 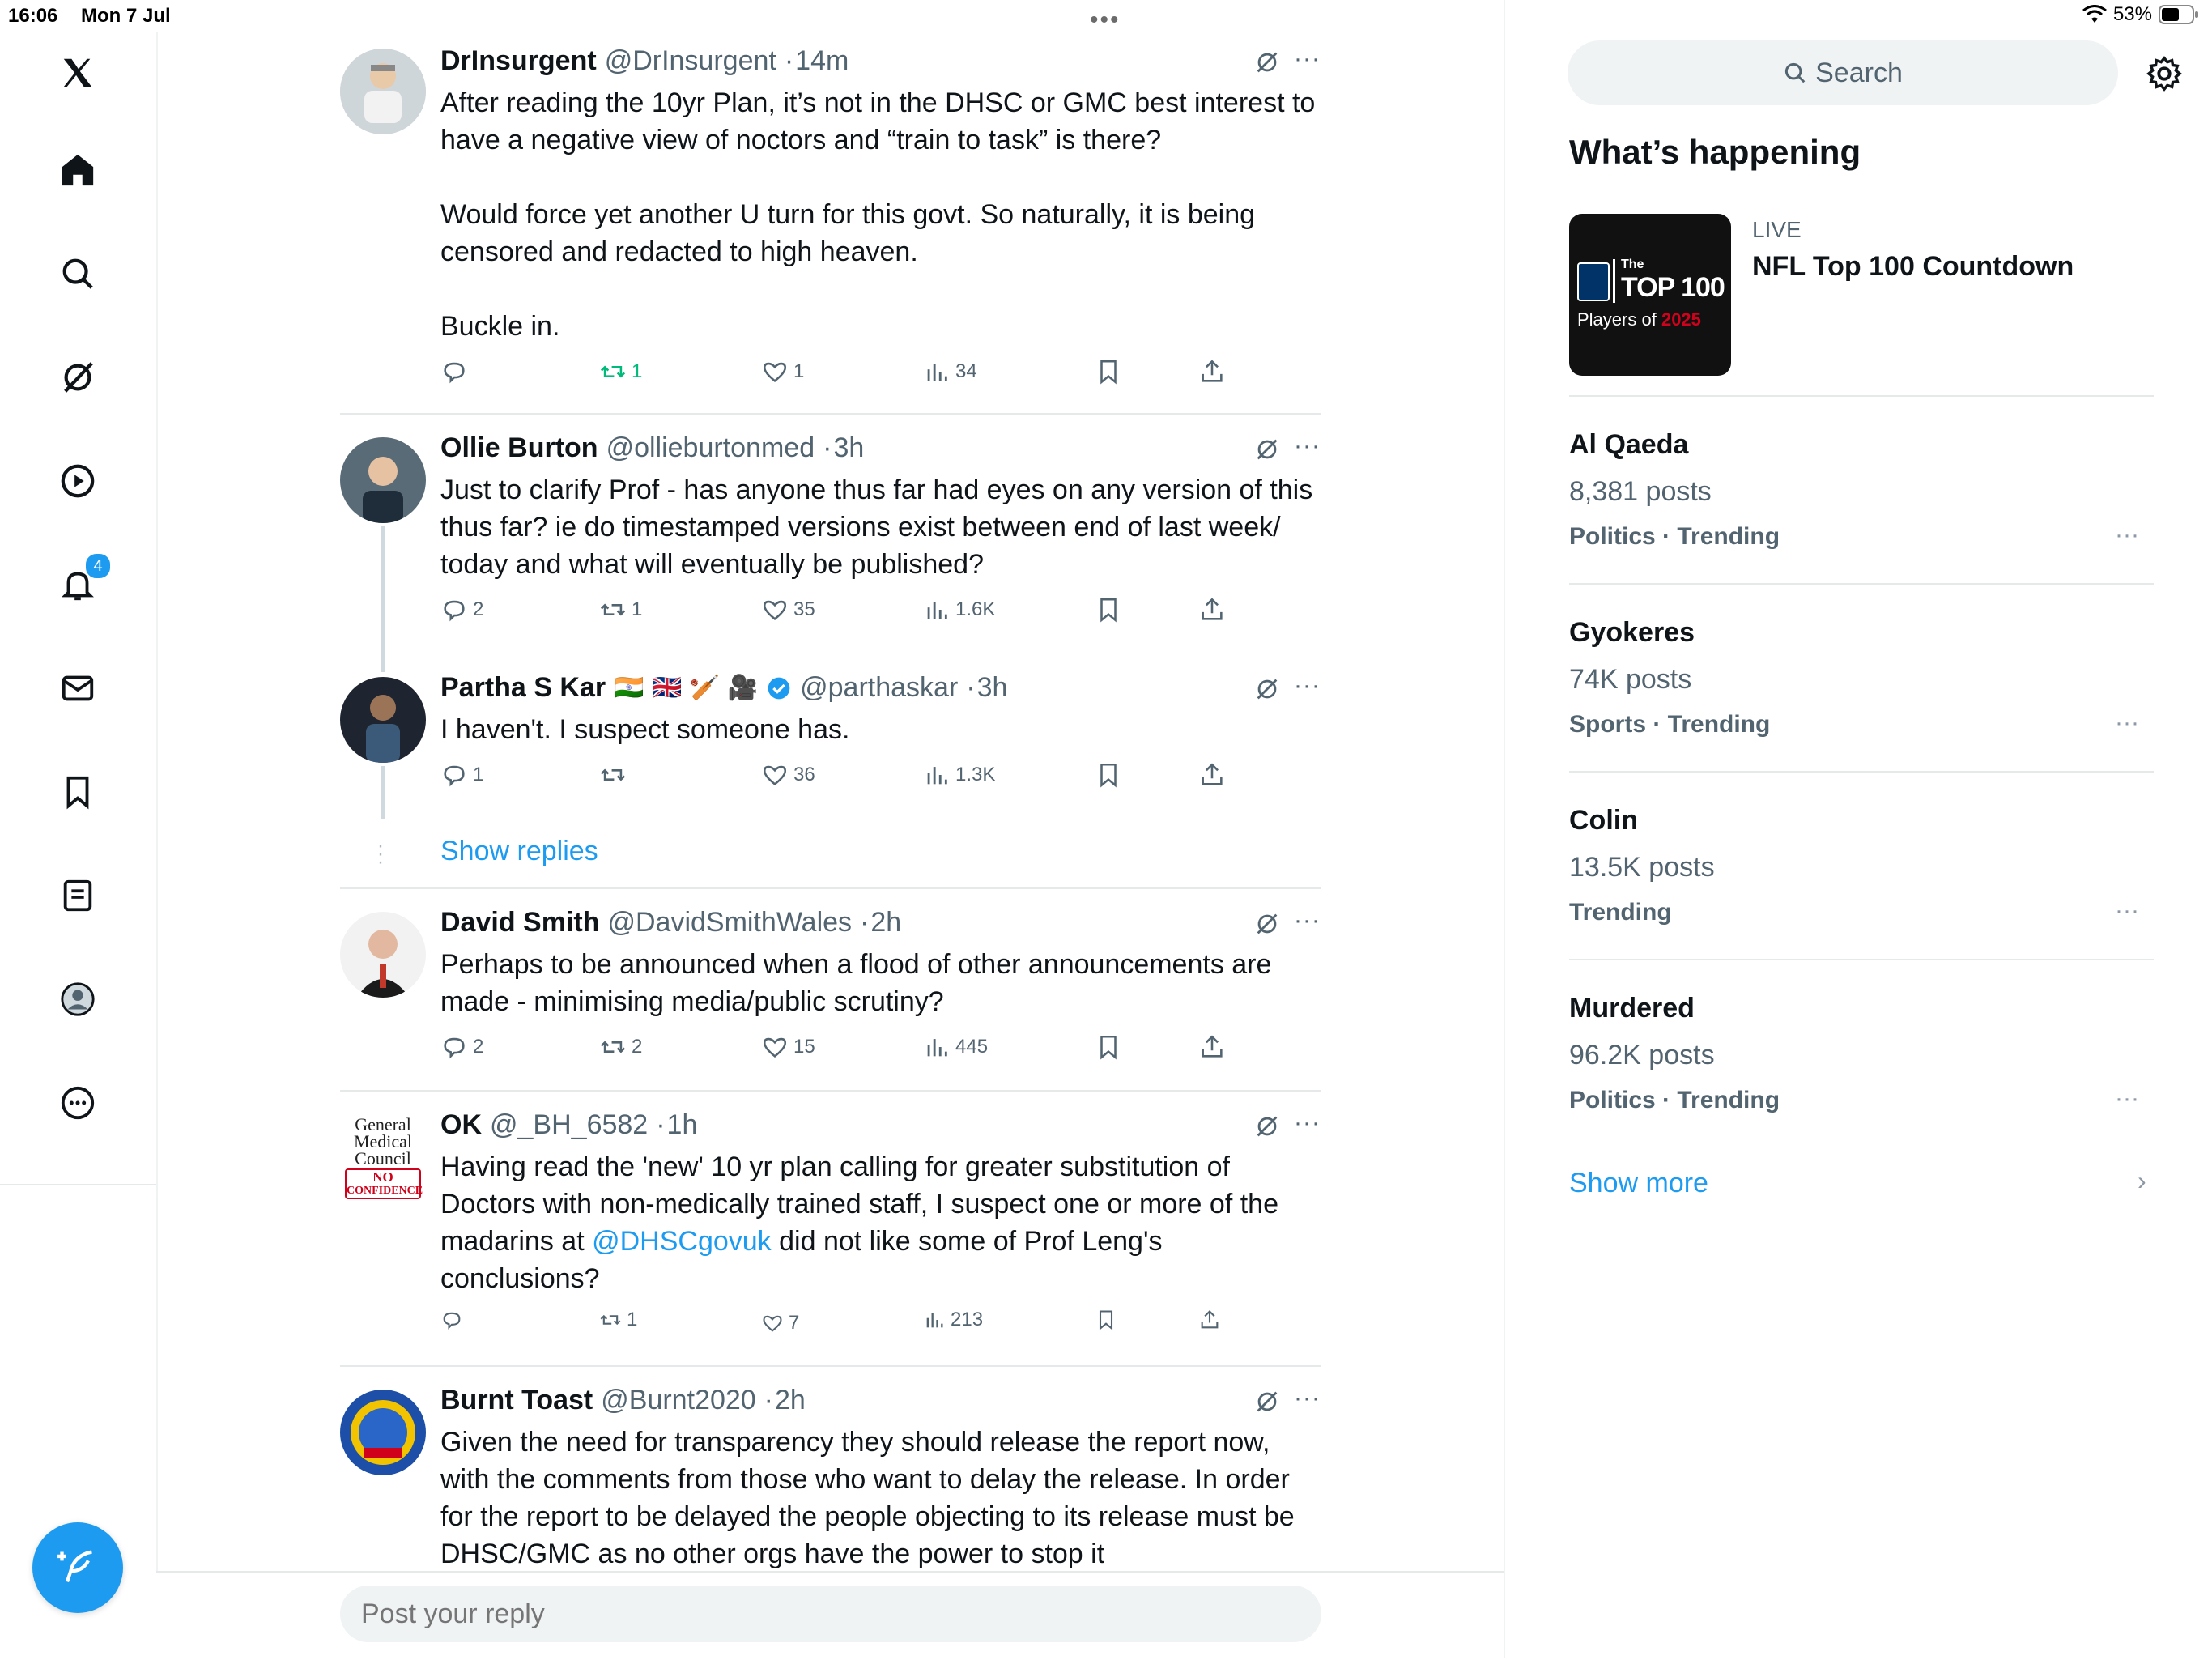 What do you see at coordinates (956, 1047) in the screenshot?
I see `views-button: 445` at bounding box center [956, 1047].